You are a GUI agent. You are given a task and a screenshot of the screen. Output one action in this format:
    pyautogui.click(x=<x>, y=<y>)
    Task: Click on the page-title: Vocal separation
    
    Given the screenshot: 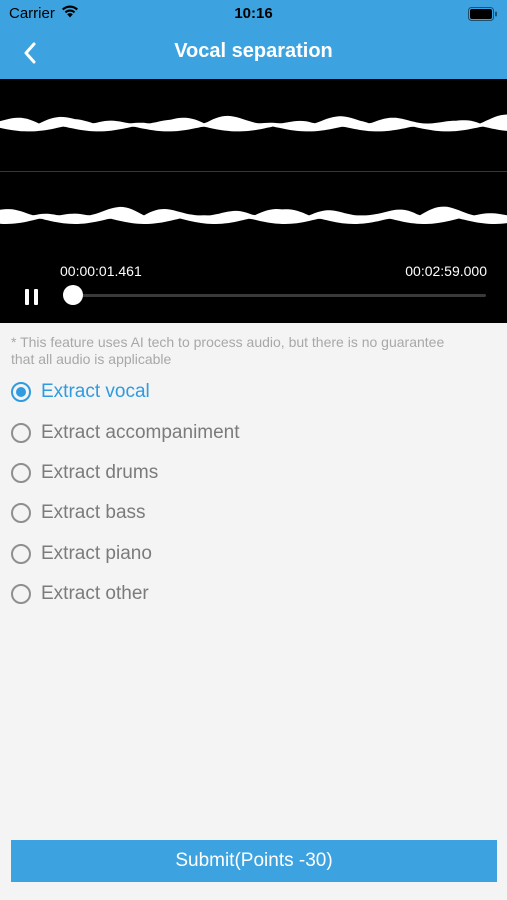 What is the action you would take?
    pyautogui.click(x=253, y=51)
    